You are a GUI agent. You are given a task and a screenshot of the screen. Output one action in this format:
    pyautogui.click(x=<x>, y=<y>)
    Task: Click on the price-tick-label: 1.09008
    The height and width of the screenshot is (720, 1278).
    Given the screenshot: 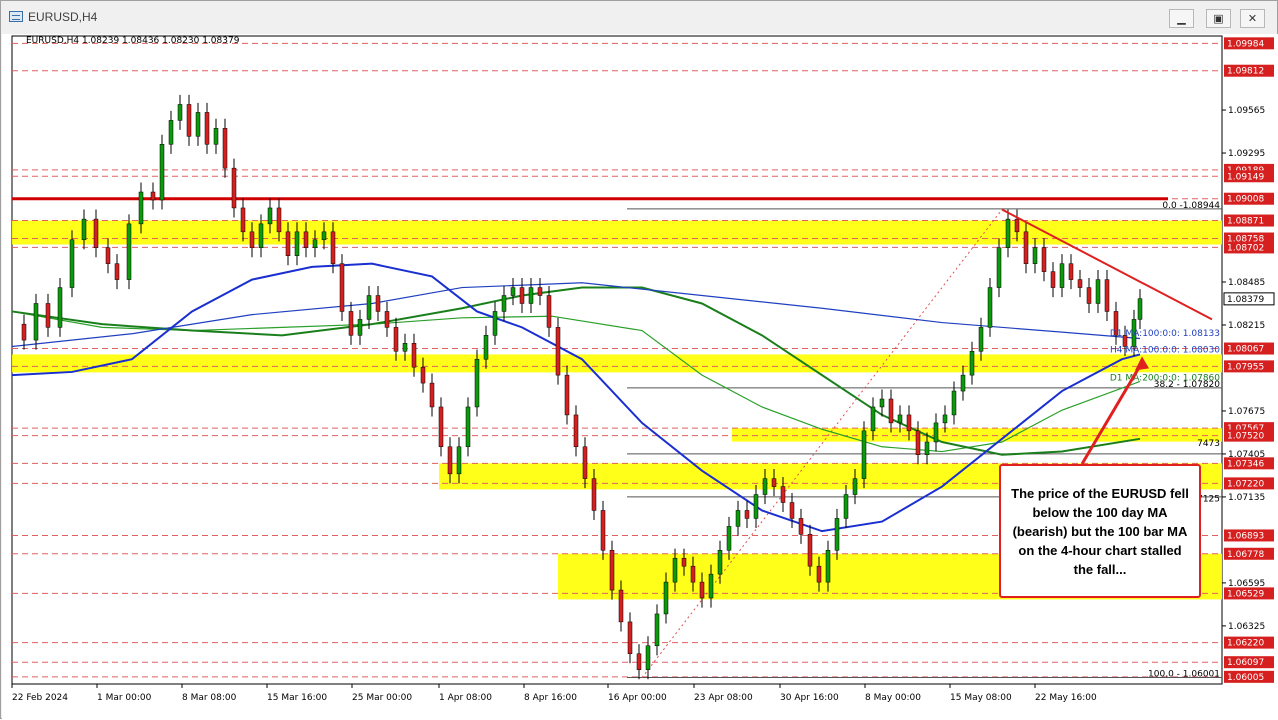 What is the action you would take?
    pyautogui.click(x=1245, y=200)
    